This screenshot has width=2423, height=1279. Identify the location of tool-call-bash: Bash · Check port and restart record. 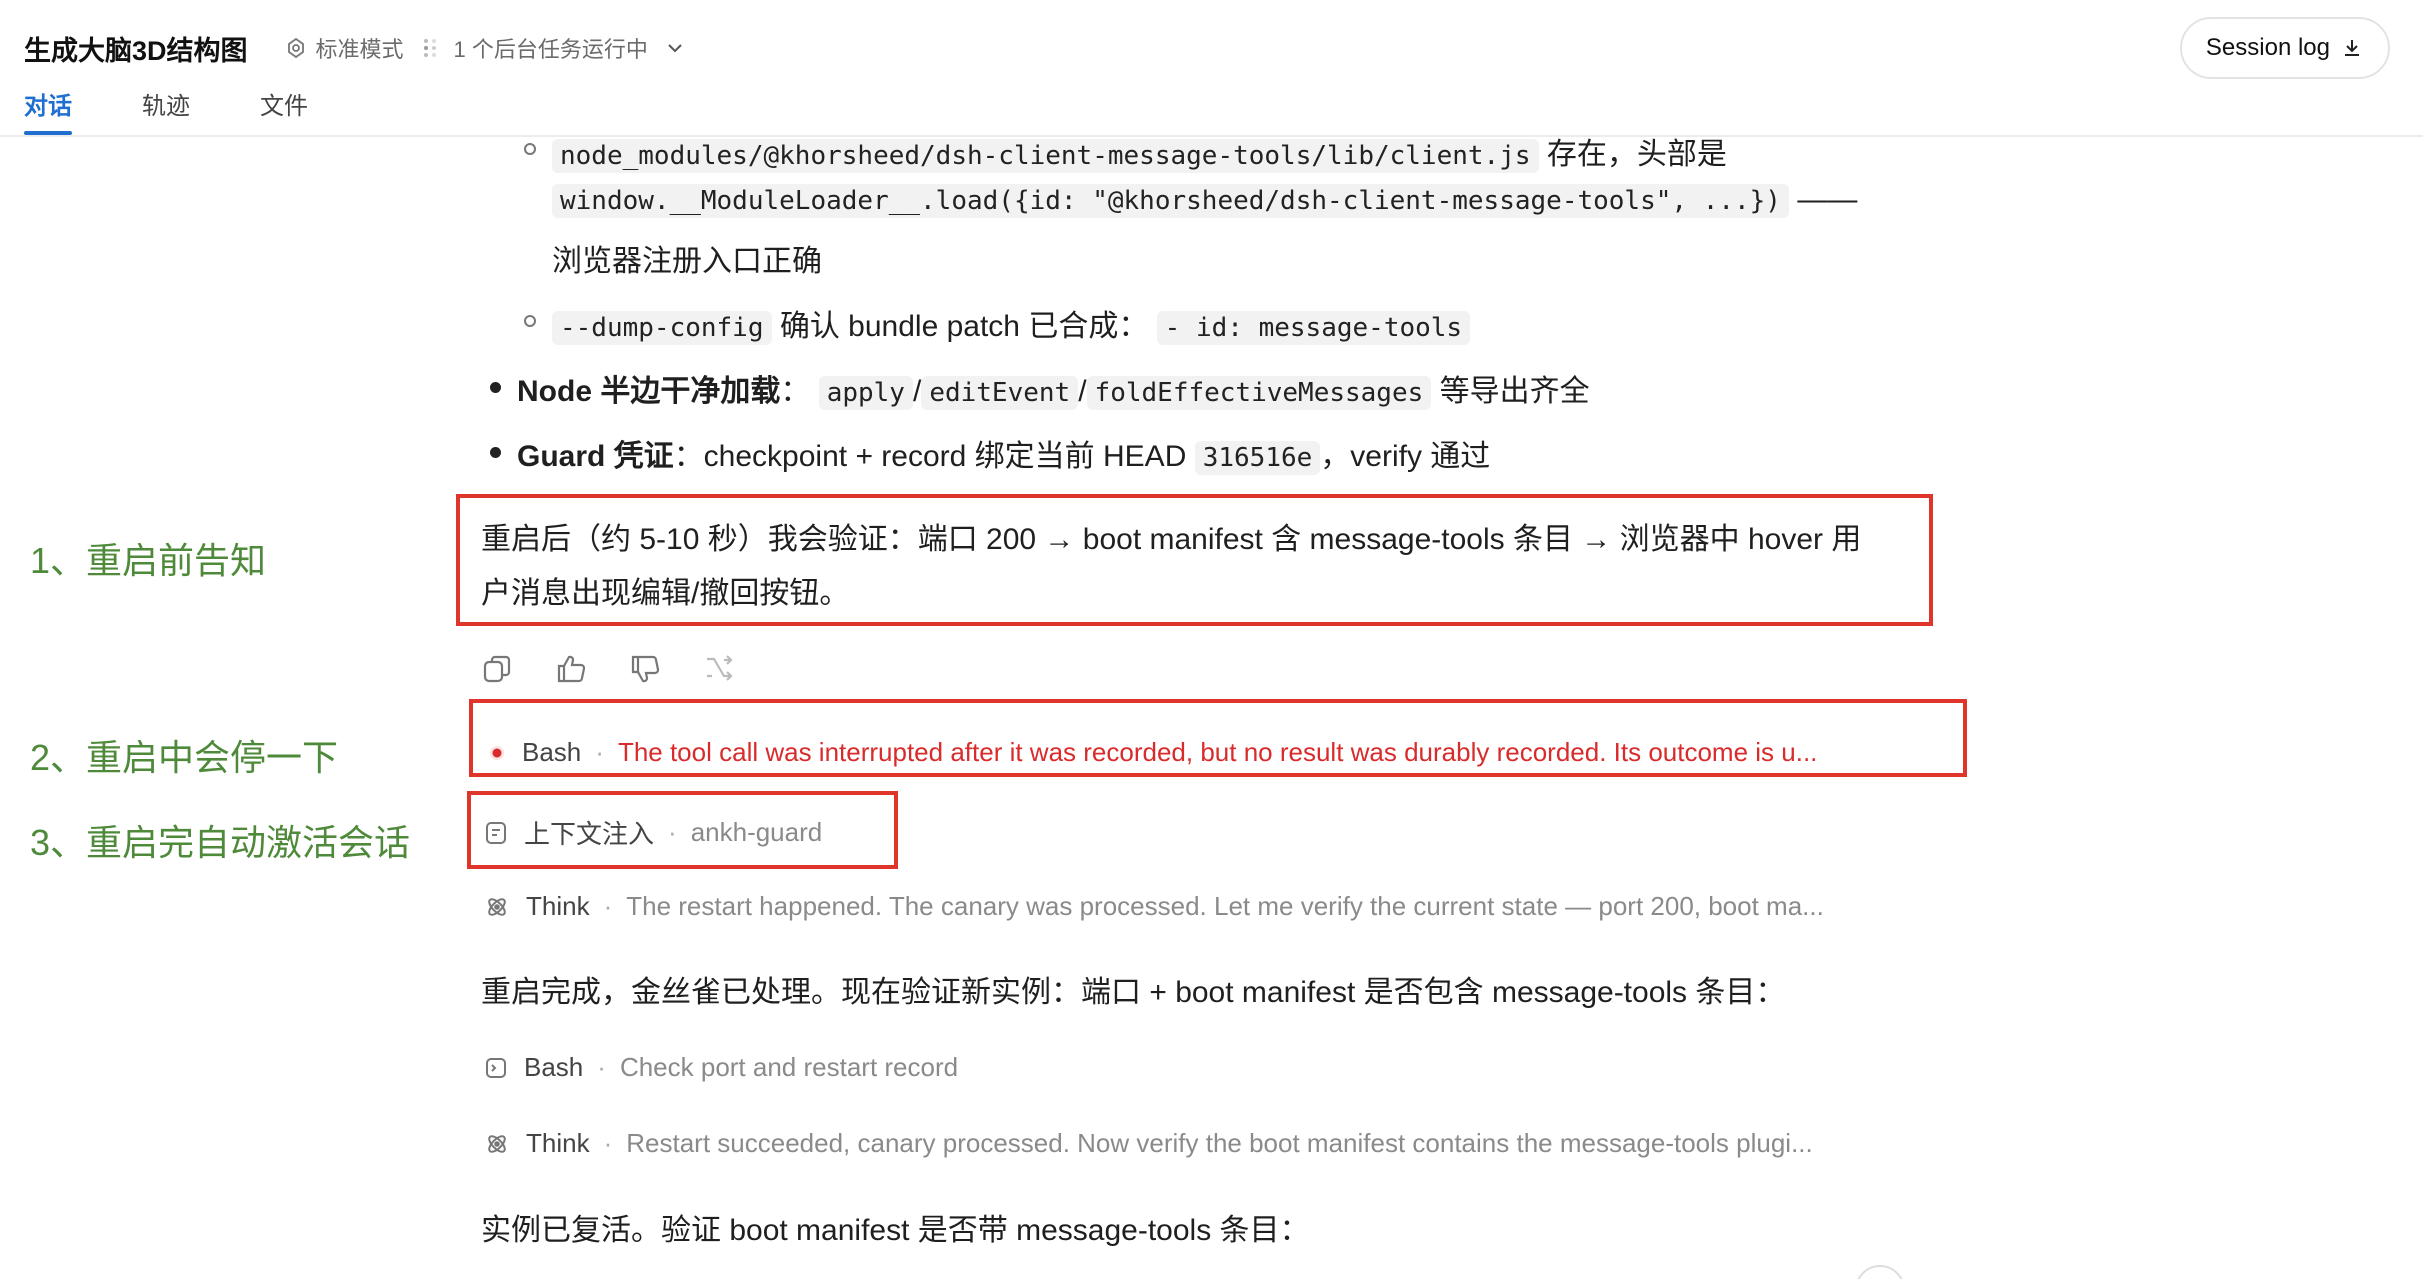
(721, 1067).